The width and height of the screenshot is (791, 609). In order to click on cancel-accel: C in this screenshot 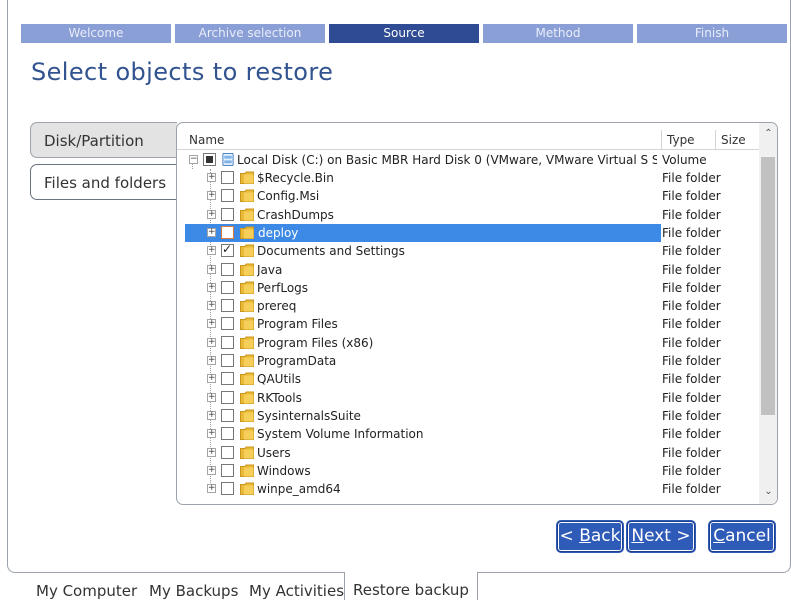, I will do `click(719, 536)`.